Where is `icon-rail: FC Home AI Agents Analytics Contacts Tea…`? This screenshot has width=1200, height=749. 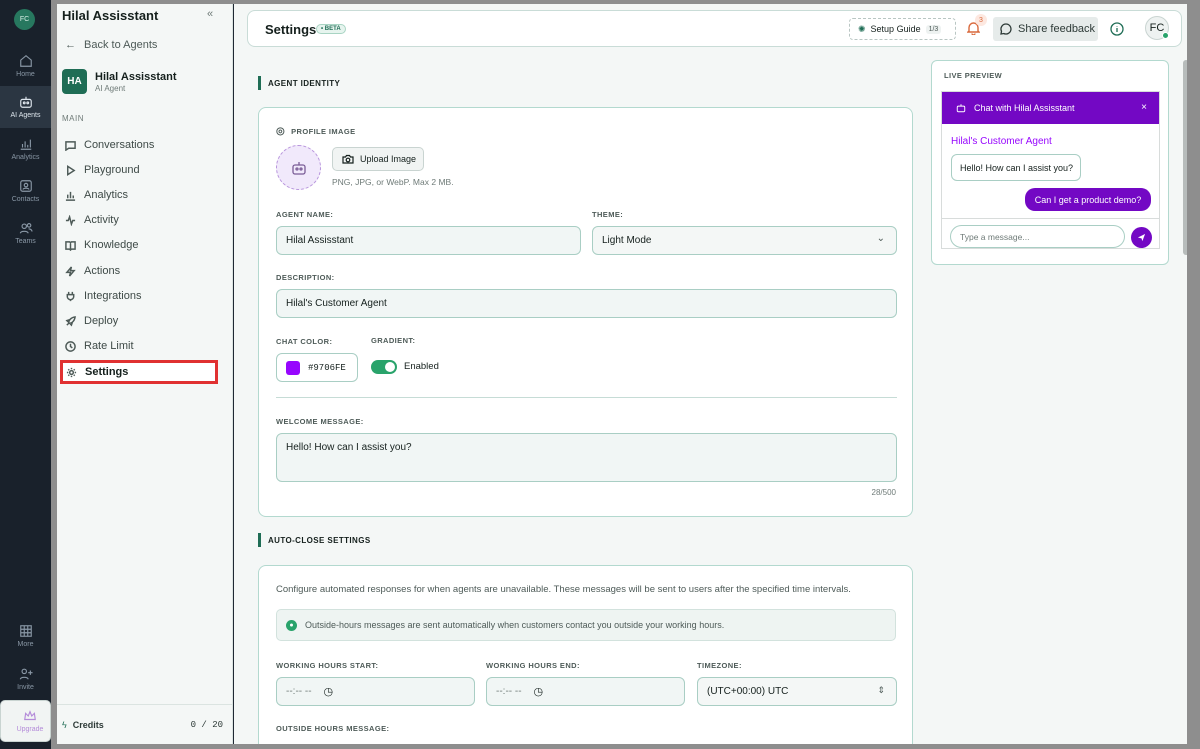 icon-rail: FC Home AI Agents Analytics Contacts Tea… is located at coordinates (25, 374).